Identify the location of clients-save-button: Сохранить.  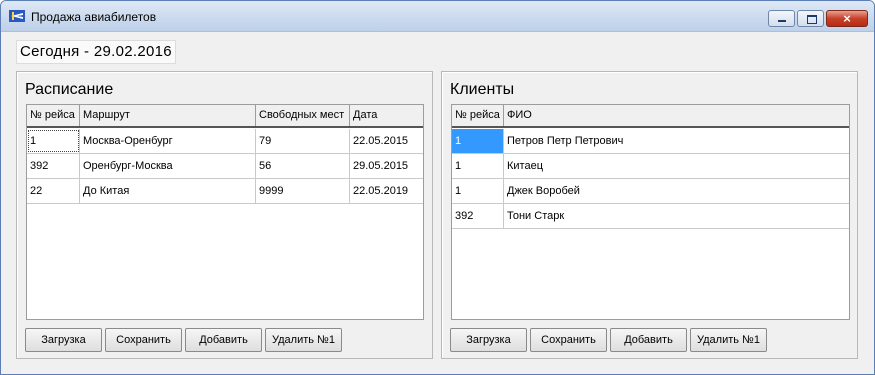
(568, 340).